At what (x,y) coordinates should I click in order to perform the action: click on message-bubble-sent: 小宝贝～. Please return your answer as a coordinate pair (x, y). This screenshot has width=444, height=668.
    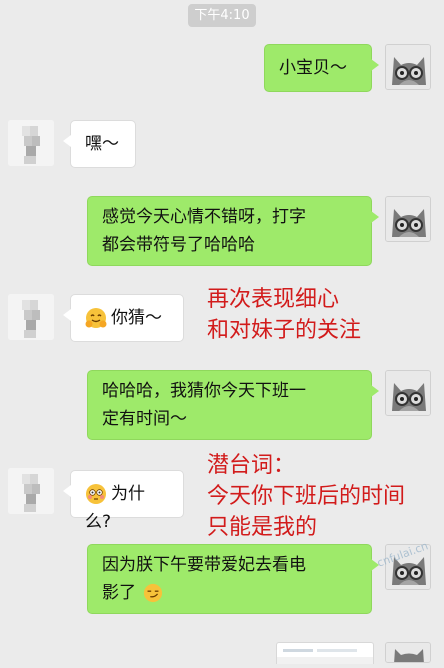
    Looking at the image, I should click on (321, 68).